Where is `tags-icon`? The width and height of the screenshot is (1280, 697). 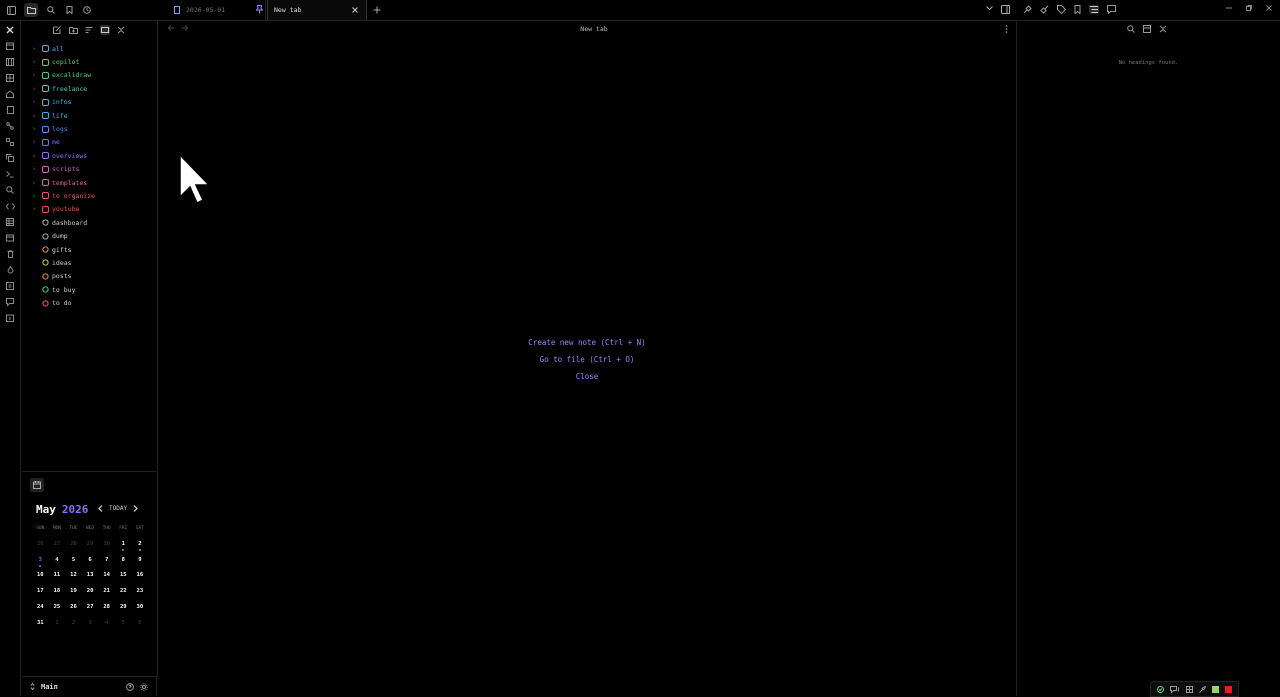
tags-icon is located at coordinates (1061, 9).